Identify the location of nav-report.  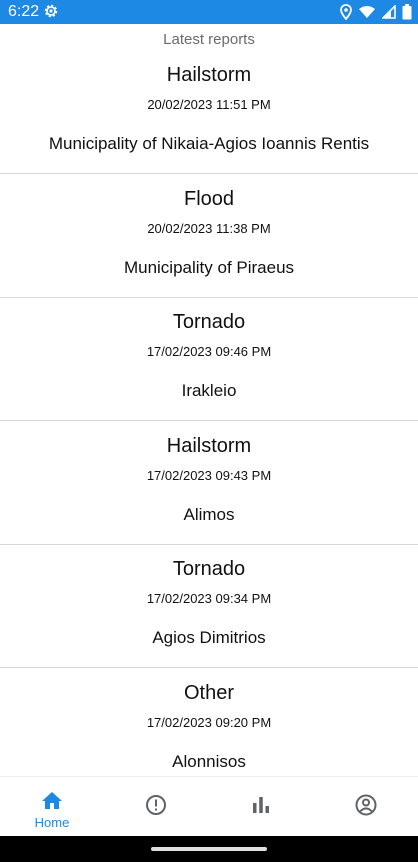
(156, 807).